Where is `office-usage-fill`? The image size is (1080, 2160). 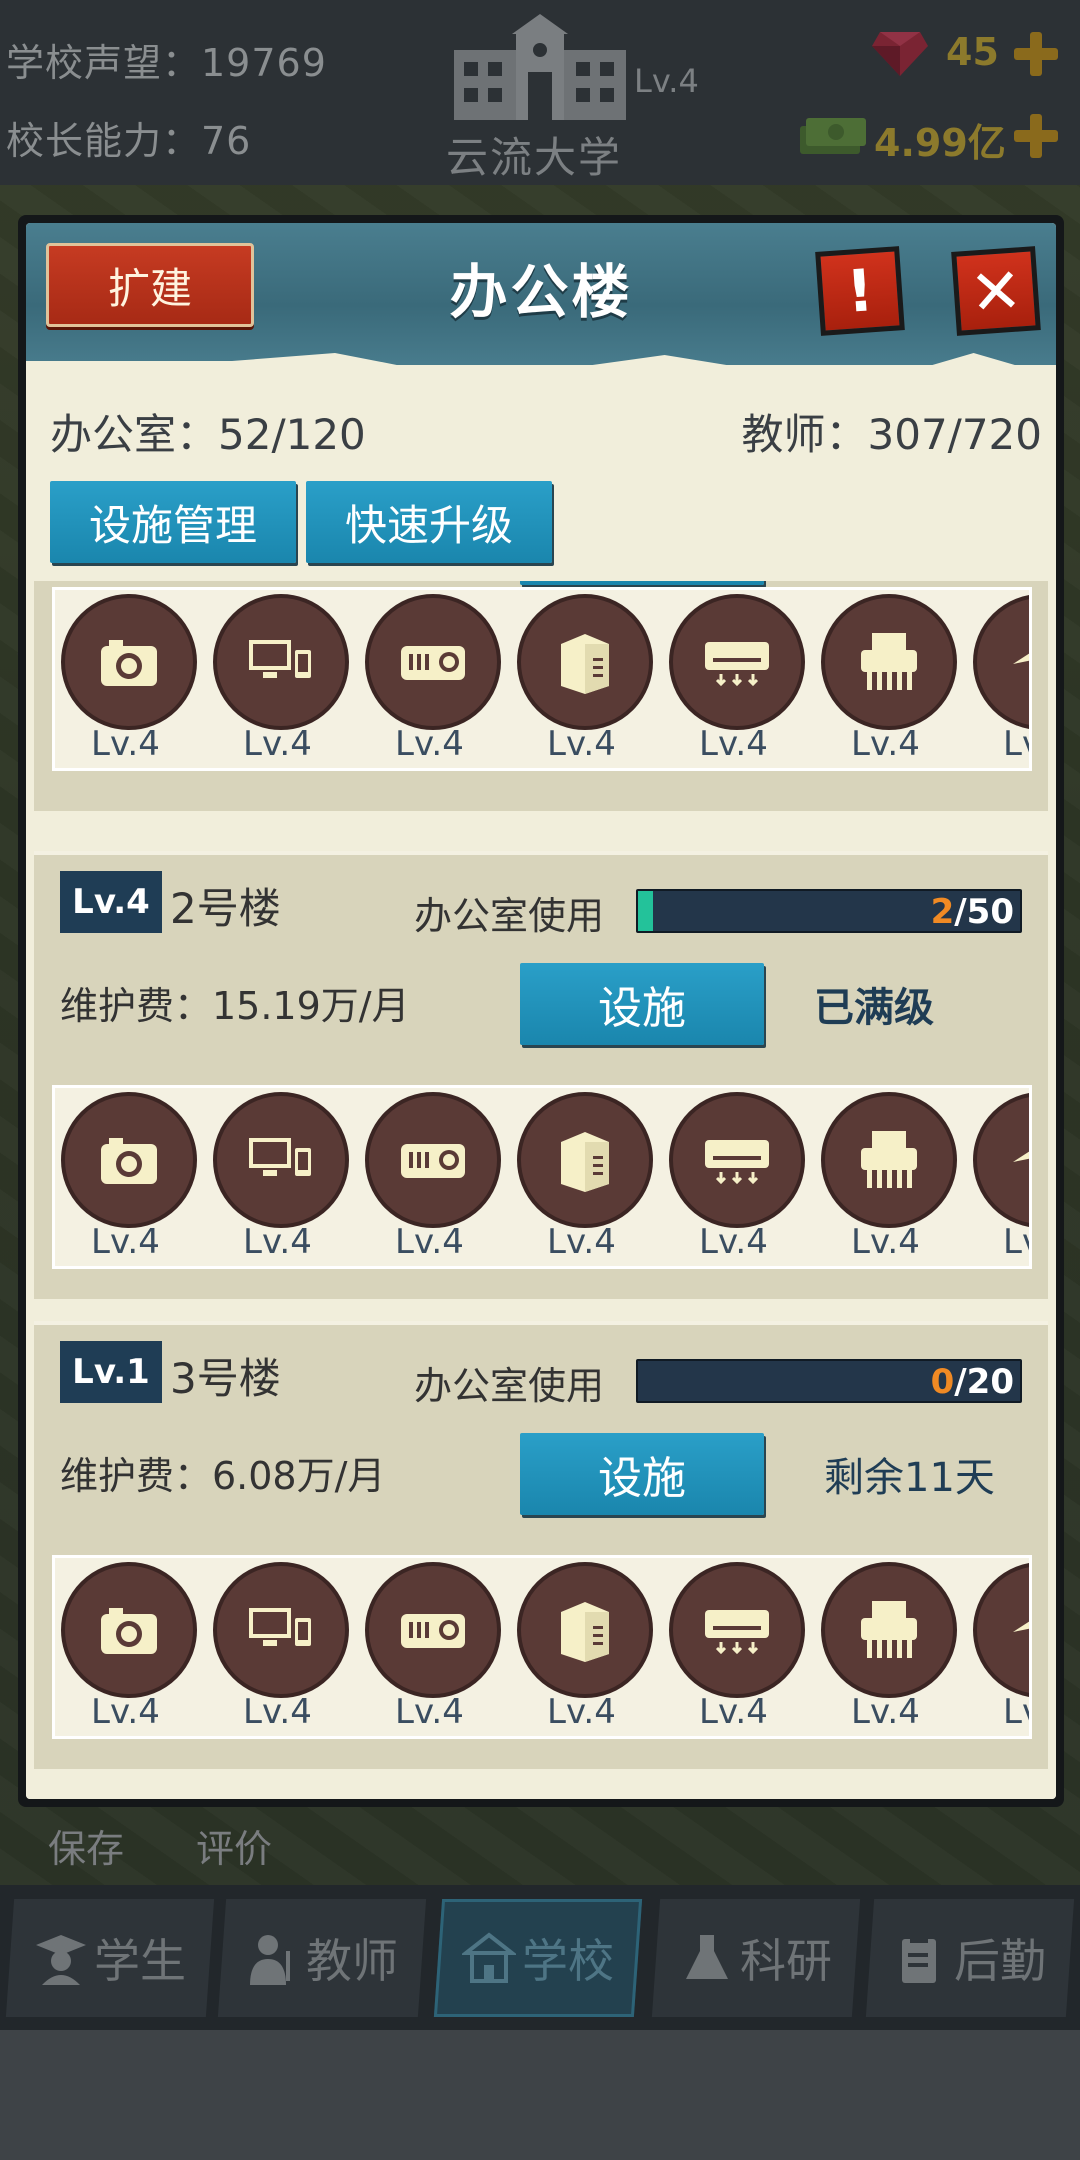 office-usage-fill is located at coordinates (646, 911).